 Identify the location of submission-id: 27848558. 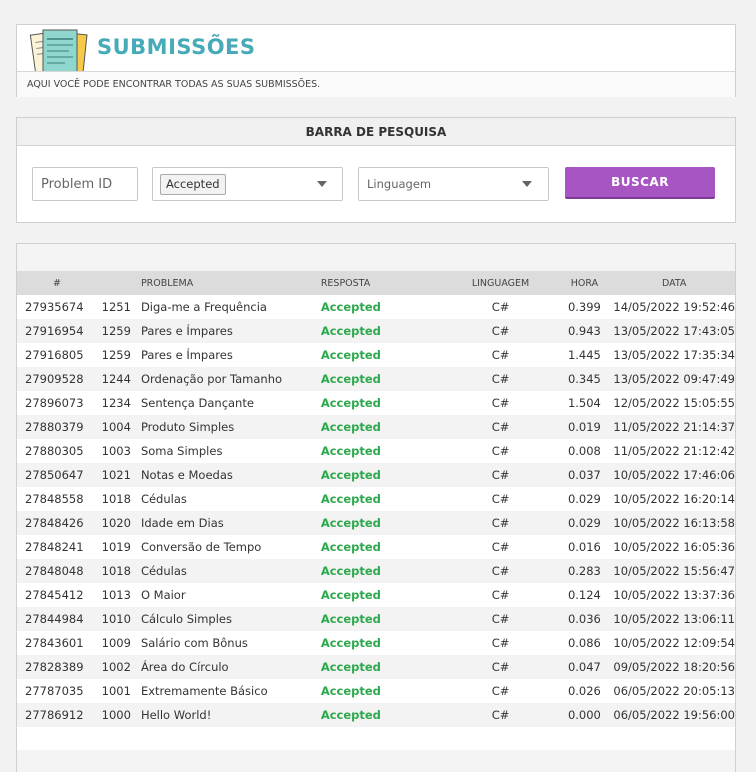
(57, 499).